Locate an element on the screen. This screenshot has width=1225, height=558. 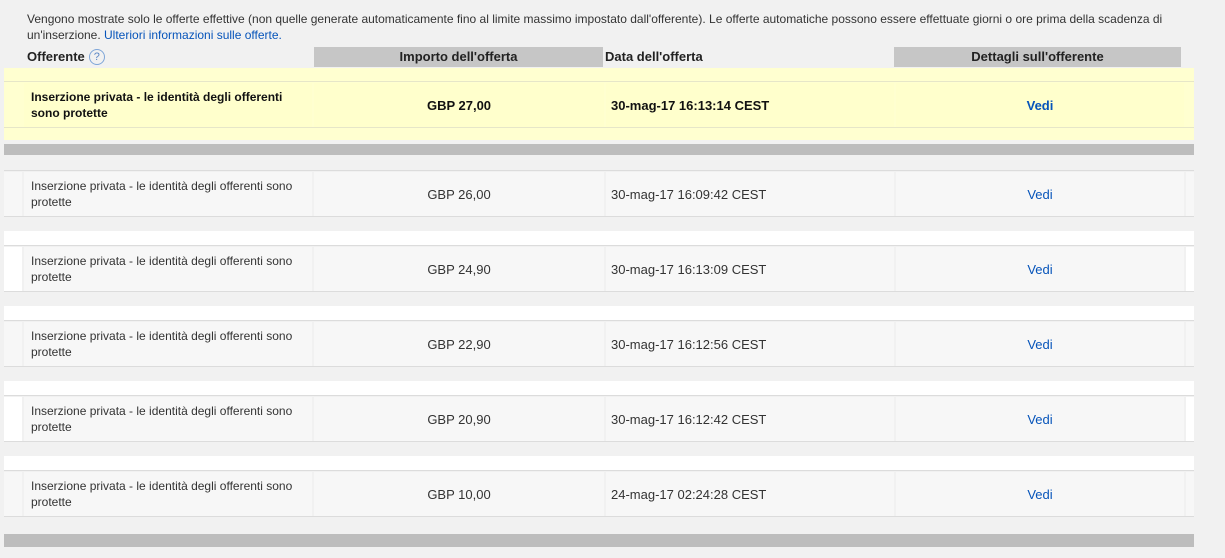
amount-cell: GBP 22,90 is located at coordinates (459, 344).